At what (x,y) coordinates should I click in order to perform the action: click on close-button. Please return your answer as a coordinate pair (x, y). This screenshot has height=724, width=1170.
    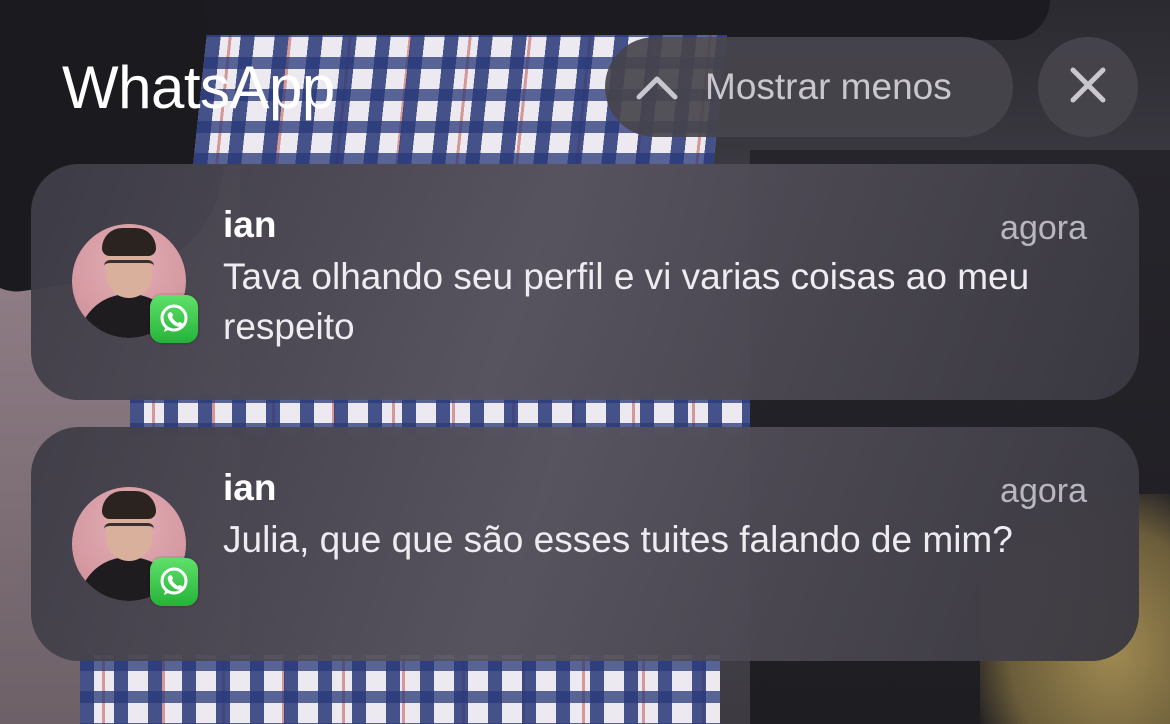
    Looking at the image, I should click on (1088, 87).